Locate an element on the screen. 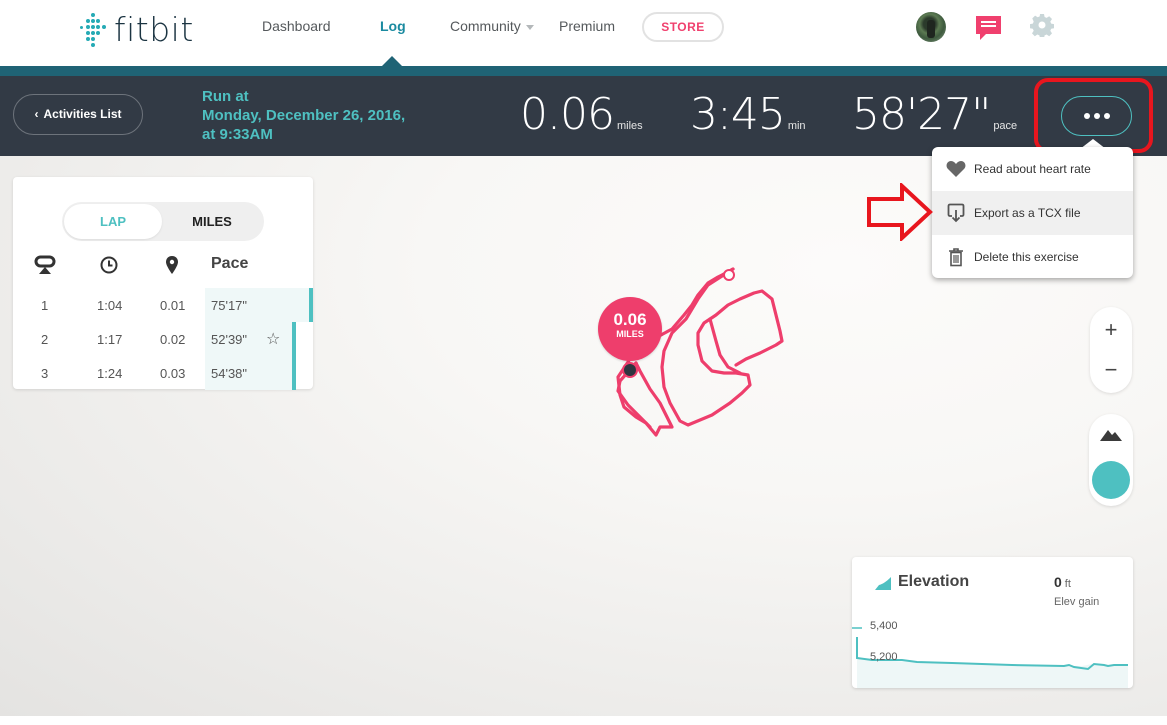 This screenshot has width=1167, height=725. pace-header: Pace is located at coordinates (230, 263).